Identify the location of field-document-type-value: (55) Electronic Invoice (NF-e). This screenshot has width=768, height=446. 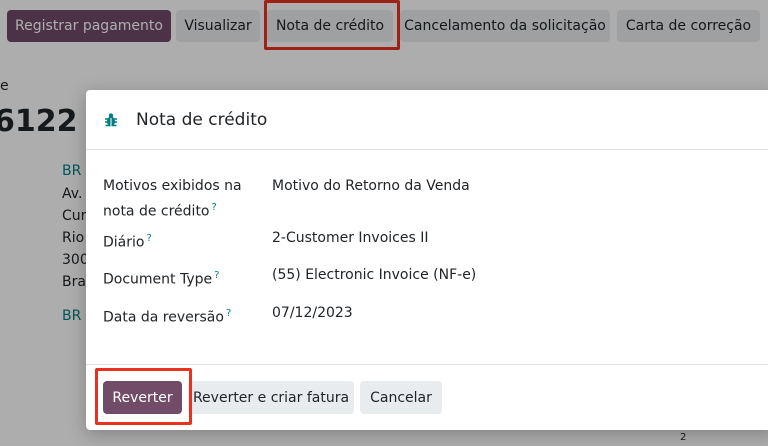
(374, 275).